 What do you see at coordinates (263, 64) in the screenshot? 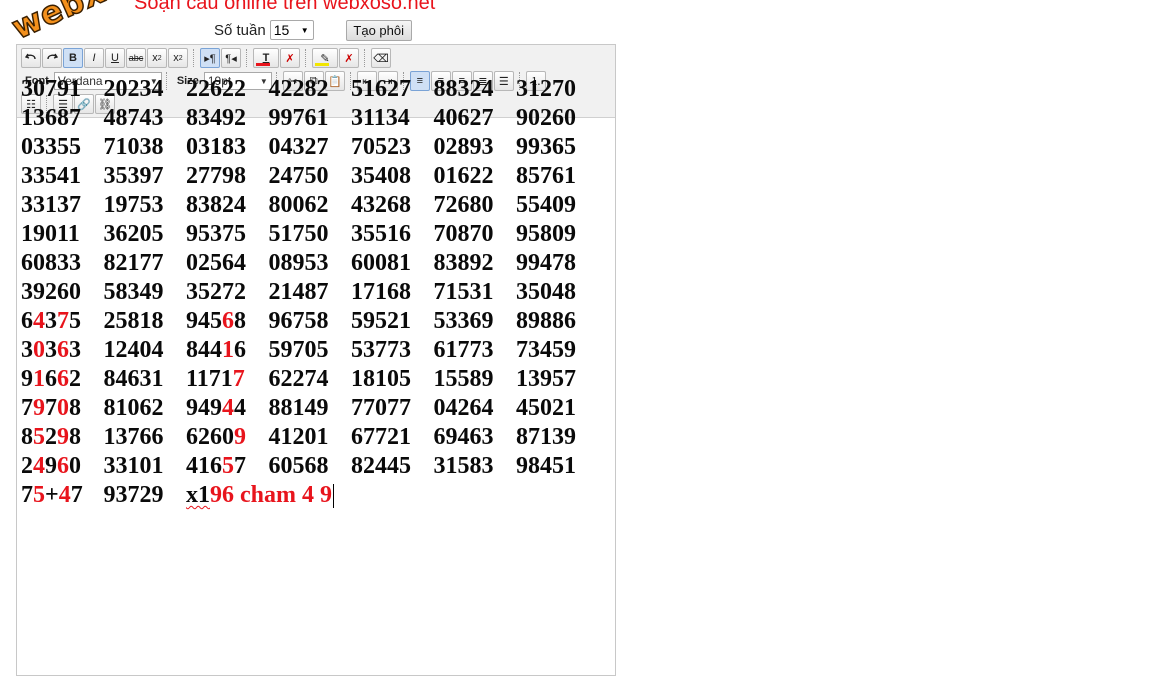
I see `text-color-swatch` at bounding box center [263, 64].